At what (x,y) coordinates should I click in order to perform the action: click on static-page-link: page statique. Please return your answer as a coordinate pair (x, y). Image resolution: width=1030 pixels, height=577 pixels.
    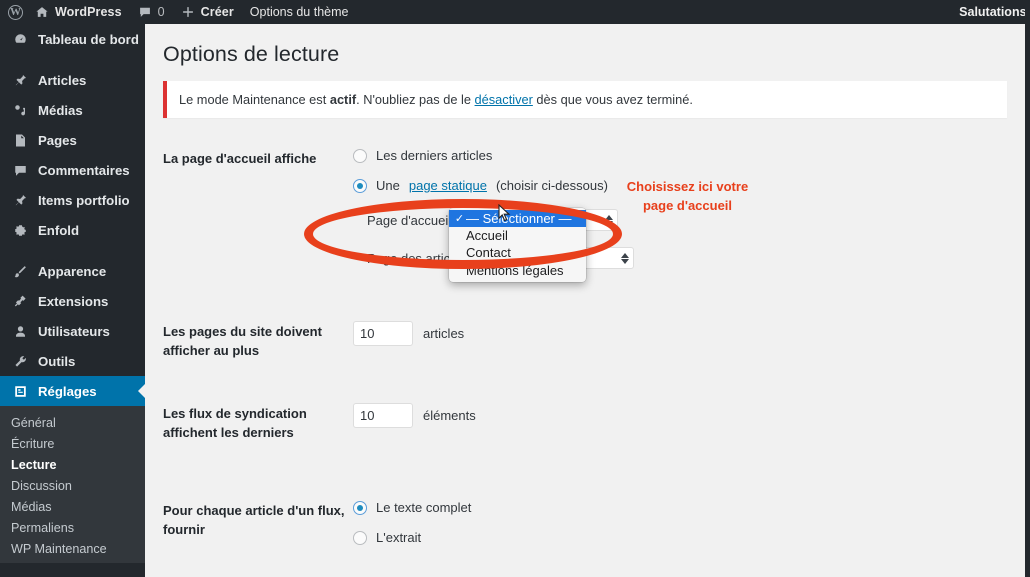
    Looking at the image, I should click on (448, 185).